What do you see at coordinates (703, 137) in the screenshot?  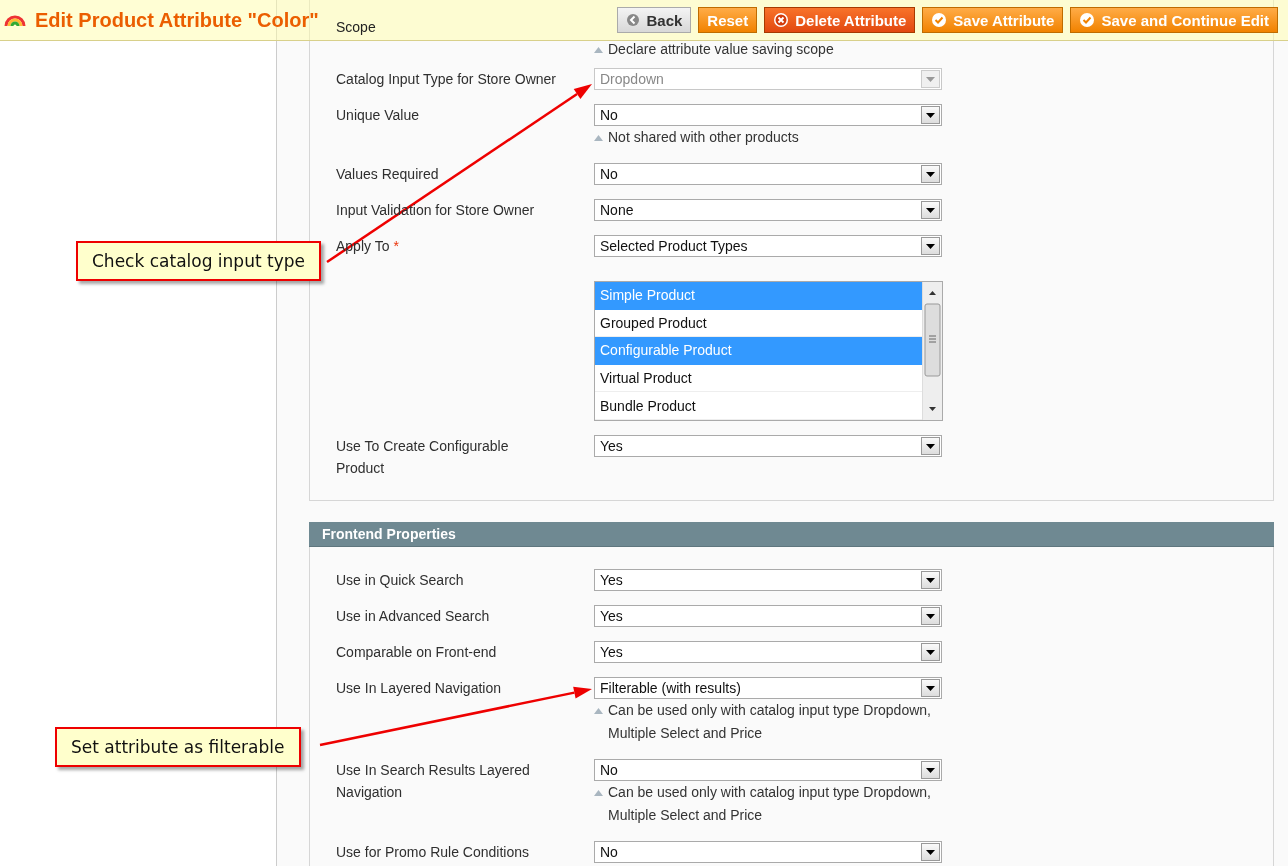 I see `field-note: Not shared with other products` at bounding box center [703, 137].